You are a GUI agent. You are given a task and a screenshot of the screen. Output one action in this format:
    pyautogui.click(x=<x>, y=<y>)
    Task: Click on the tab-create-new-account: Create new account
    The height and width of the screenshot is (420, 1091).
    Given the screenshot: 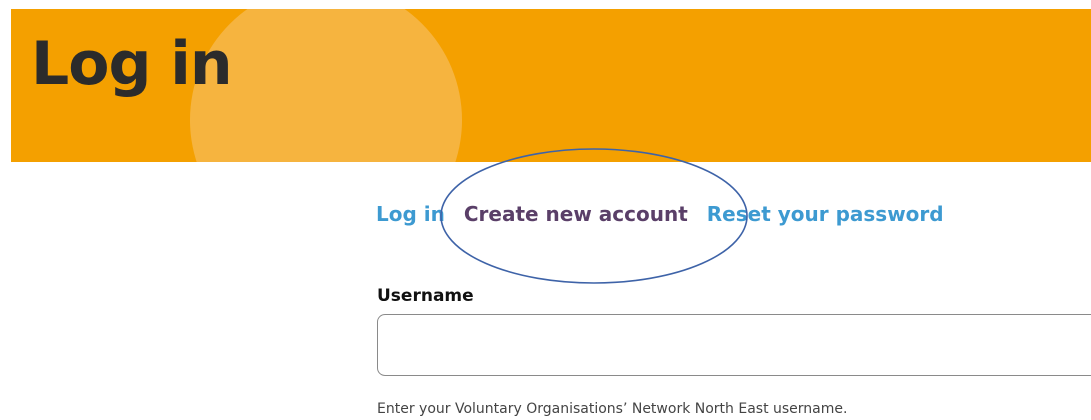 What is the action you would take?
    pyautogui.click(x=576, y=214)
    